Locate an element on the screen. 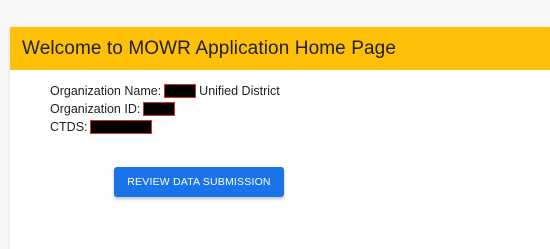 The width and height of the screenshot is (550, 249). ctds-row: CTDS: is located at coordinates (165, 127).